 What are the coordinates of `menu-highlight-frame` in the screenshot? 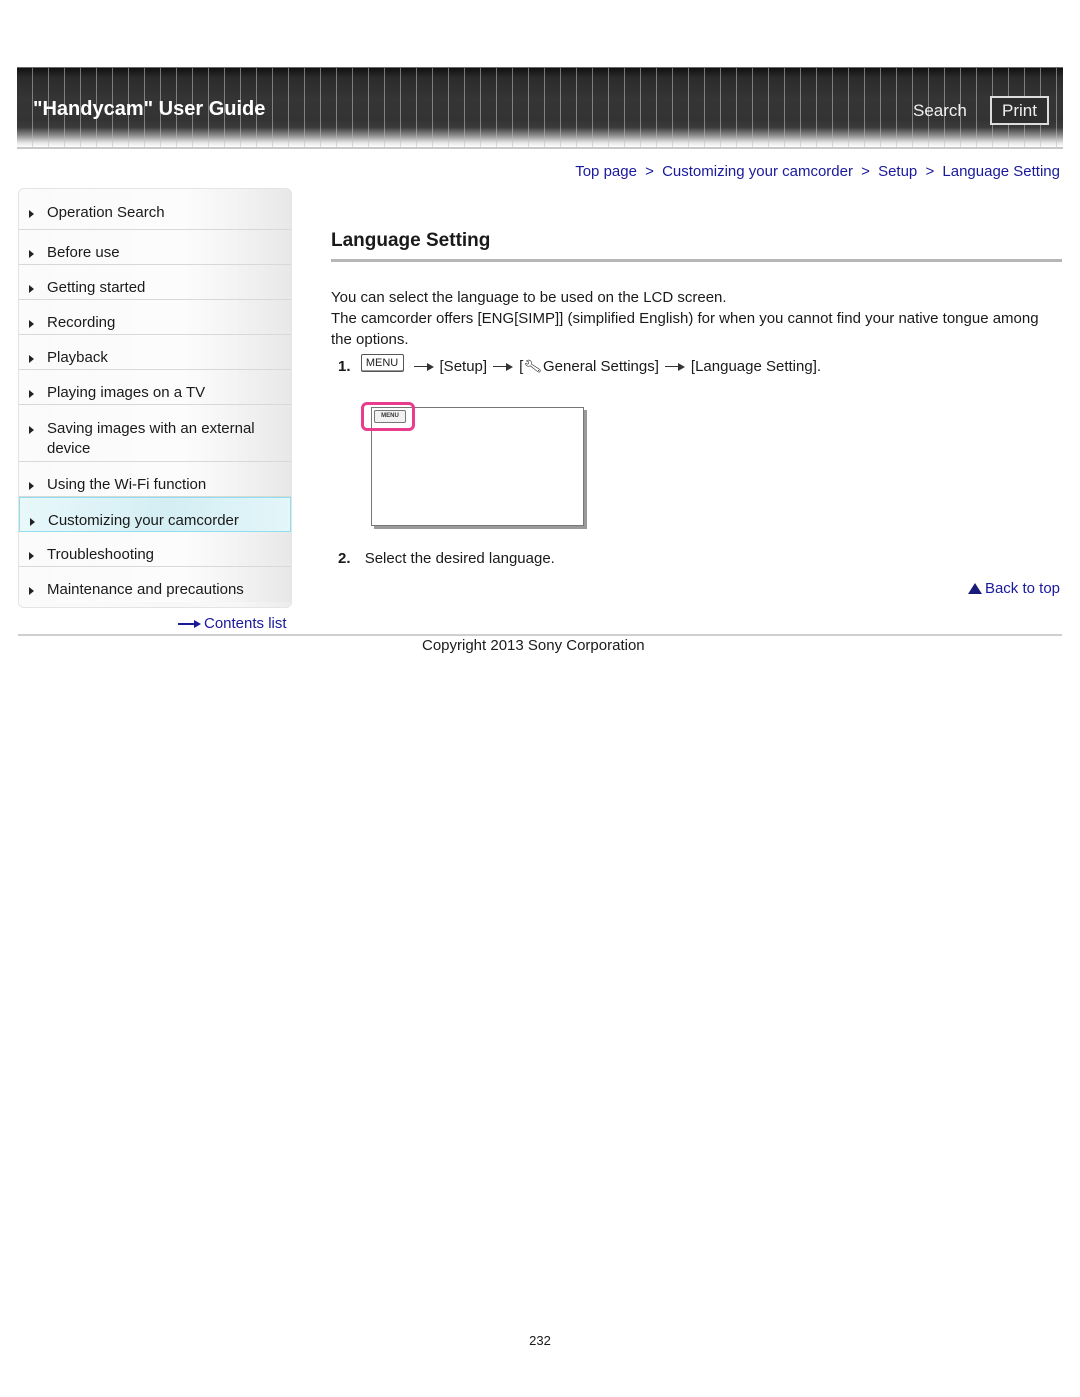 It's located at (388, 416).